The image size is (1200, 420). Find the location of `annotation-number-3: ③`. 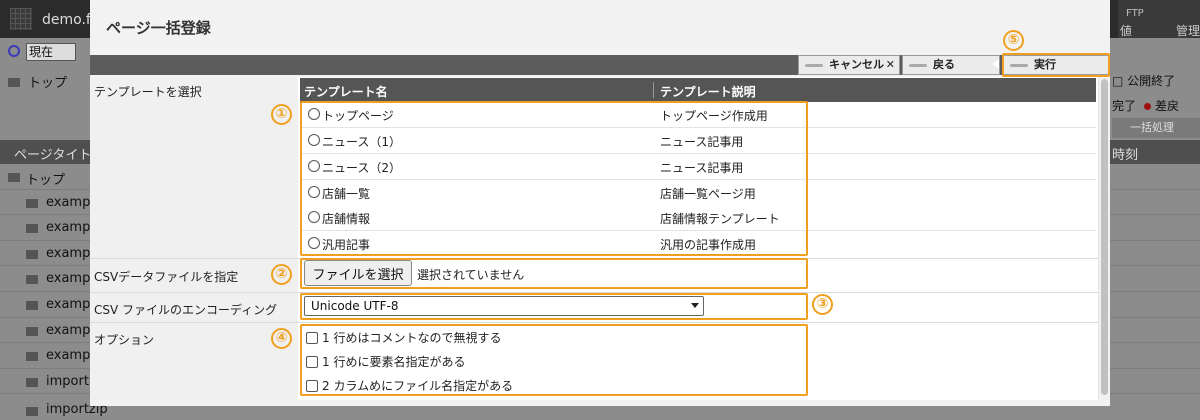

annotation-number-3: ③ is located at coordinates (822, 304).